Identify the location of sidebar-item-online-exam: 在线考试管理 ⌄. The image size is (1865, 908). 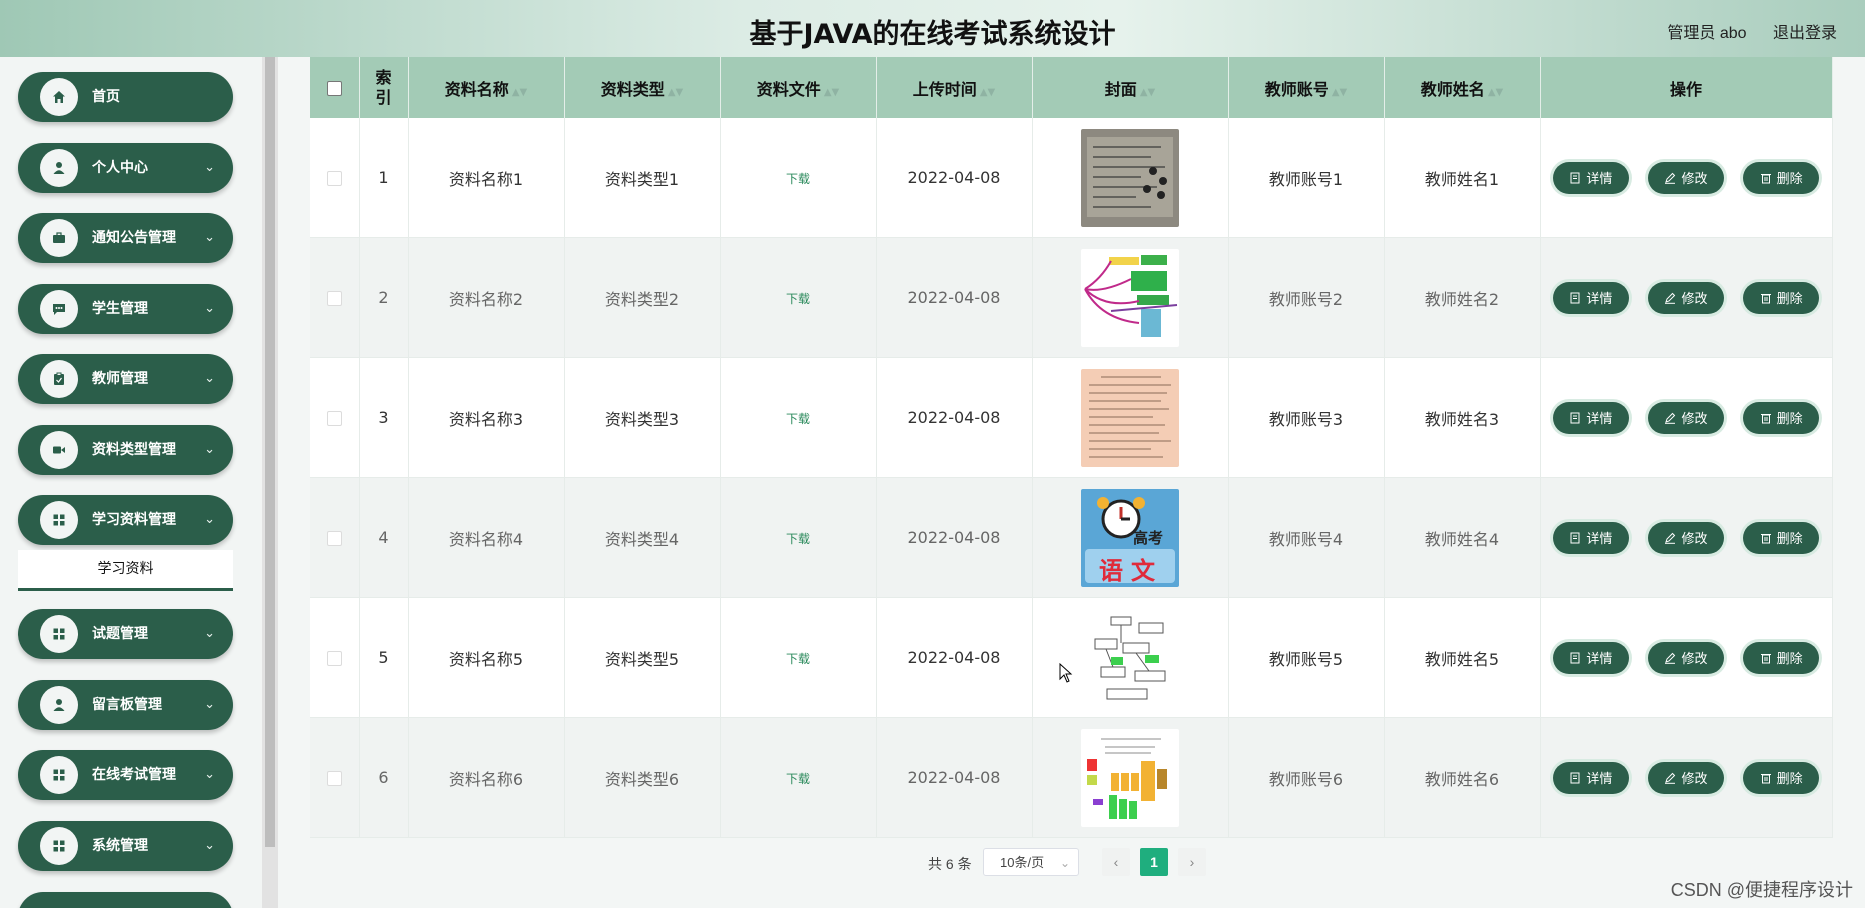
(125, 775).